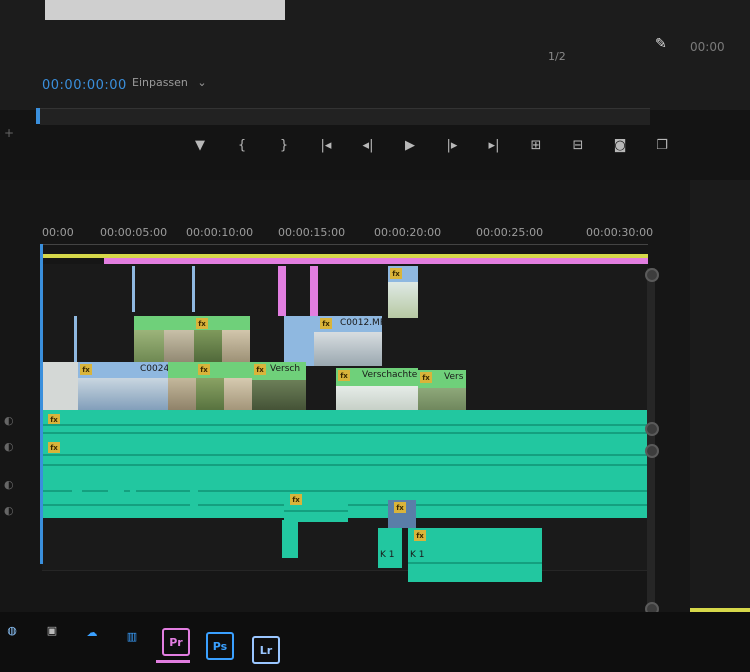 The image size is (750, 672). I want to click on video-clip: fx C0012.MP, so click(333, 341).